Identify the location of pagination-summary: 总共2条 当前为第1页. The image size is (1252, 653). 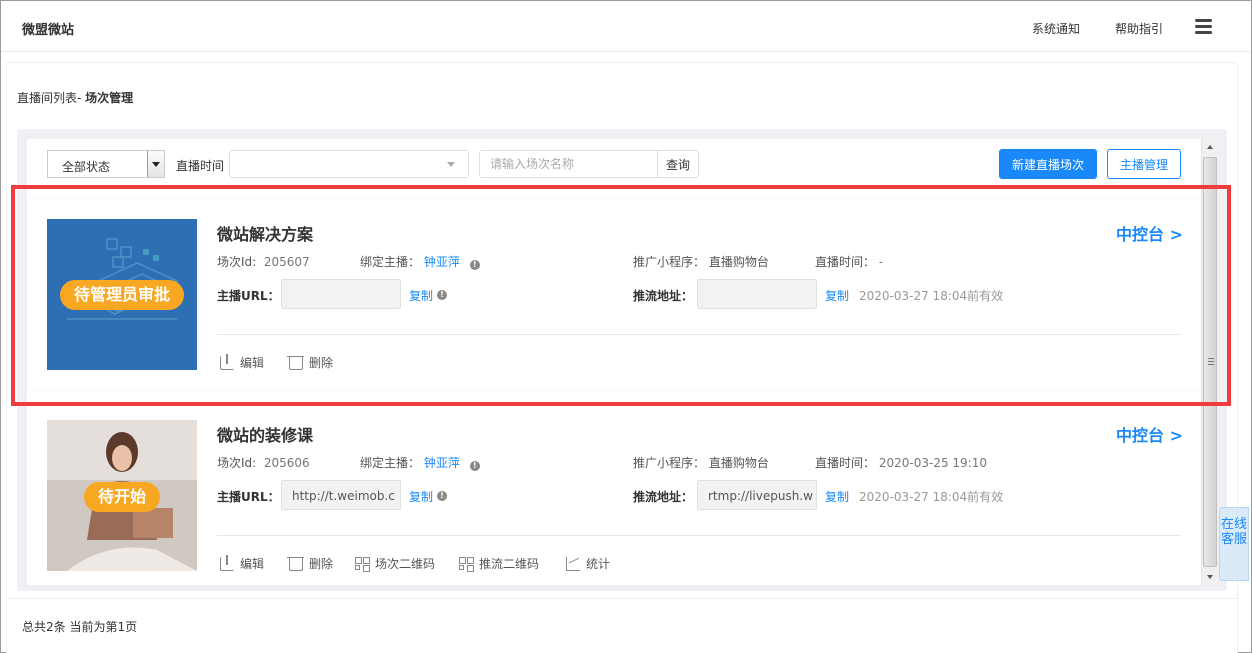
(80, 627).